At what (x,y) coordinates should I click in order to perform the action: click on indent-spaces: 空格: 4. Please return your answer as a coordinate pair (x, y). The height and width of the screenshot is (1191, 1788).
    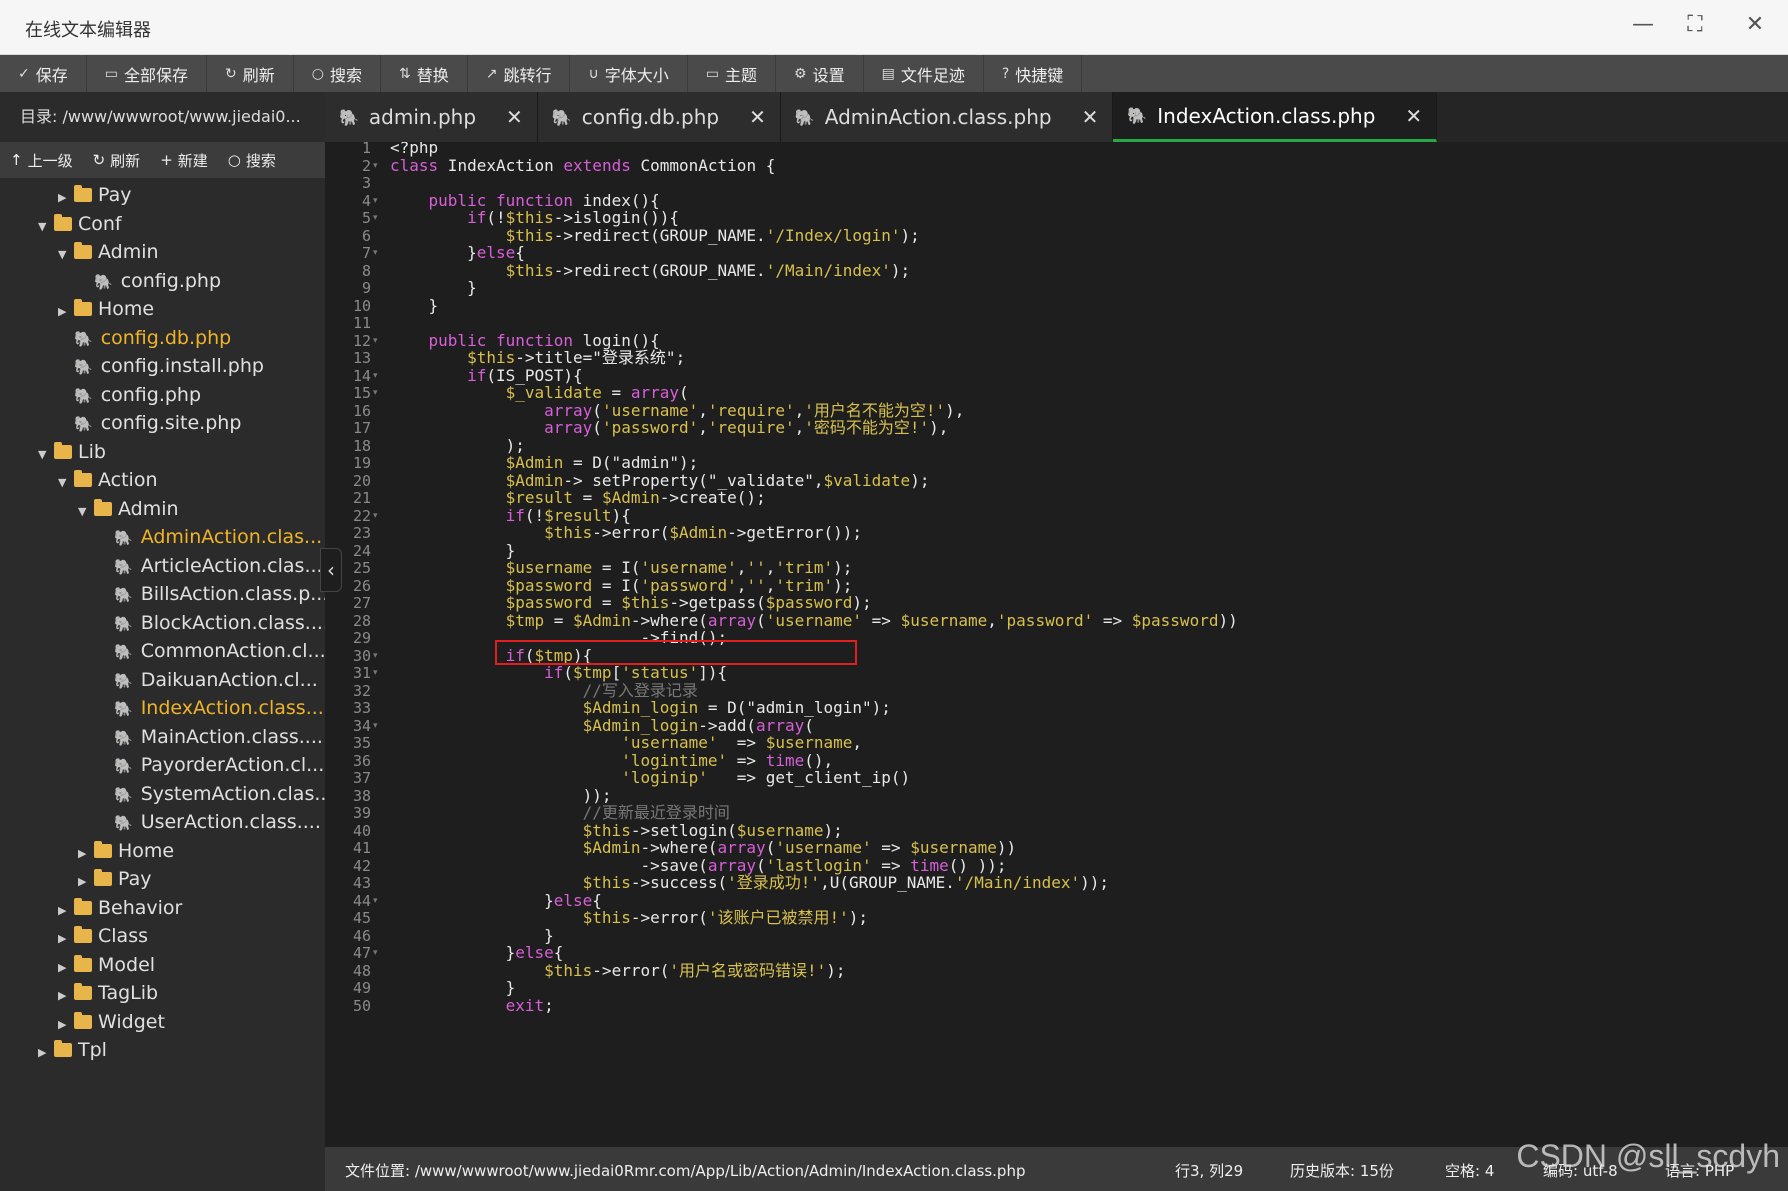
    Looking at the image, I should click on (1469, 1170).